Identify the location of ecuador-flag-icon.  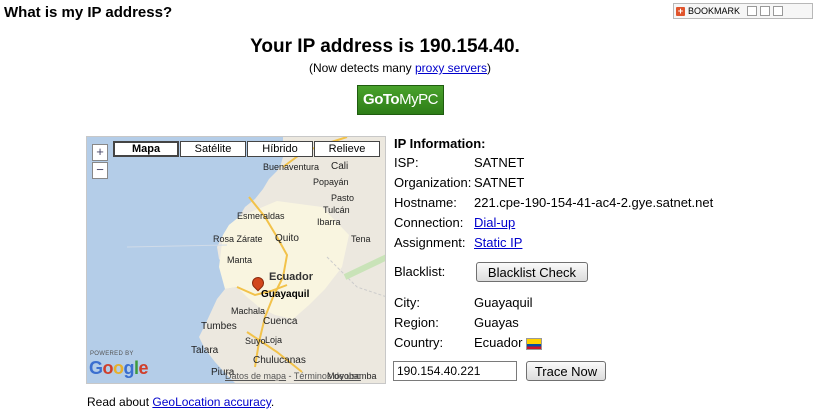
(534, 343).